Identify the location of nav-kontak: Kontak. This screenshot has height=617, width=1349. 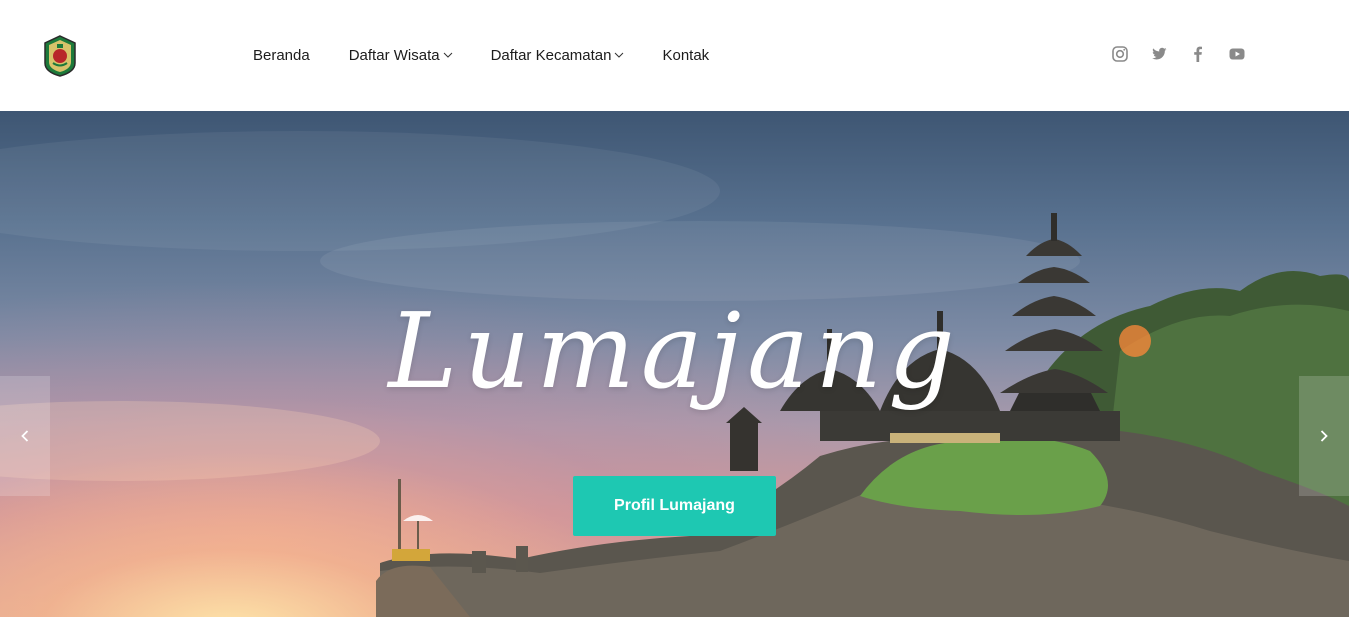
(685, 55).